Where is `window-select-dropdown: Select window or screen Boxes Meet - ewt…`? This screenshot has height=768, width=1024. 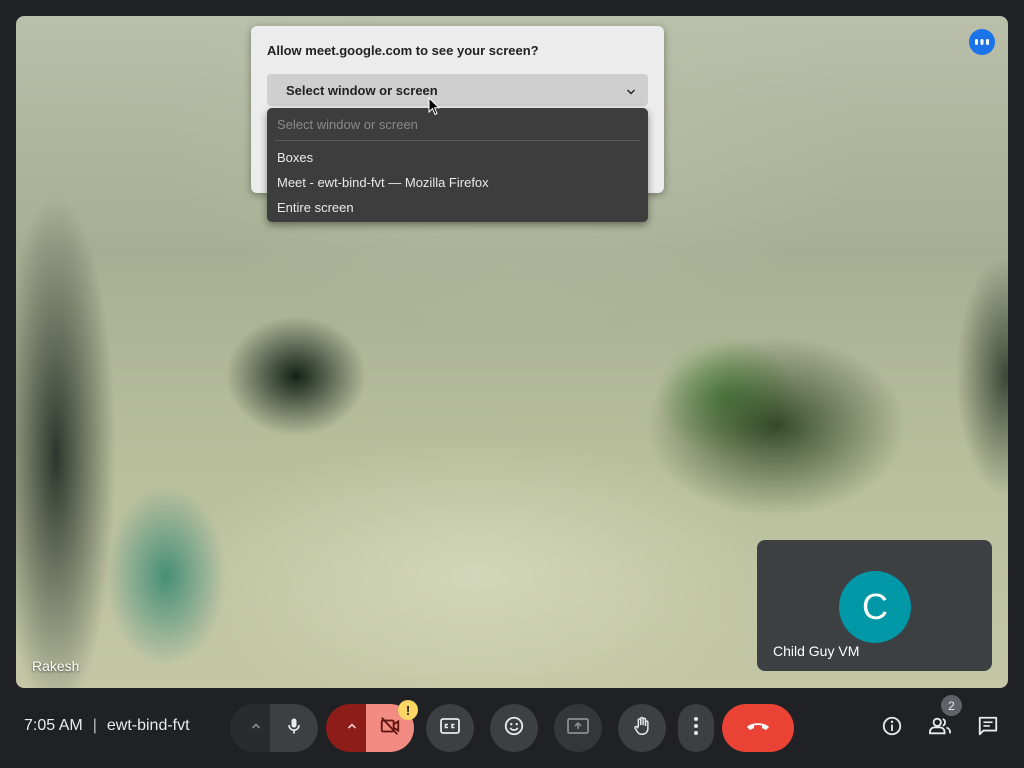 window-select-dropdown: Select window or screen Boxes Meet - ewt… is located at coordinates (457, 165).